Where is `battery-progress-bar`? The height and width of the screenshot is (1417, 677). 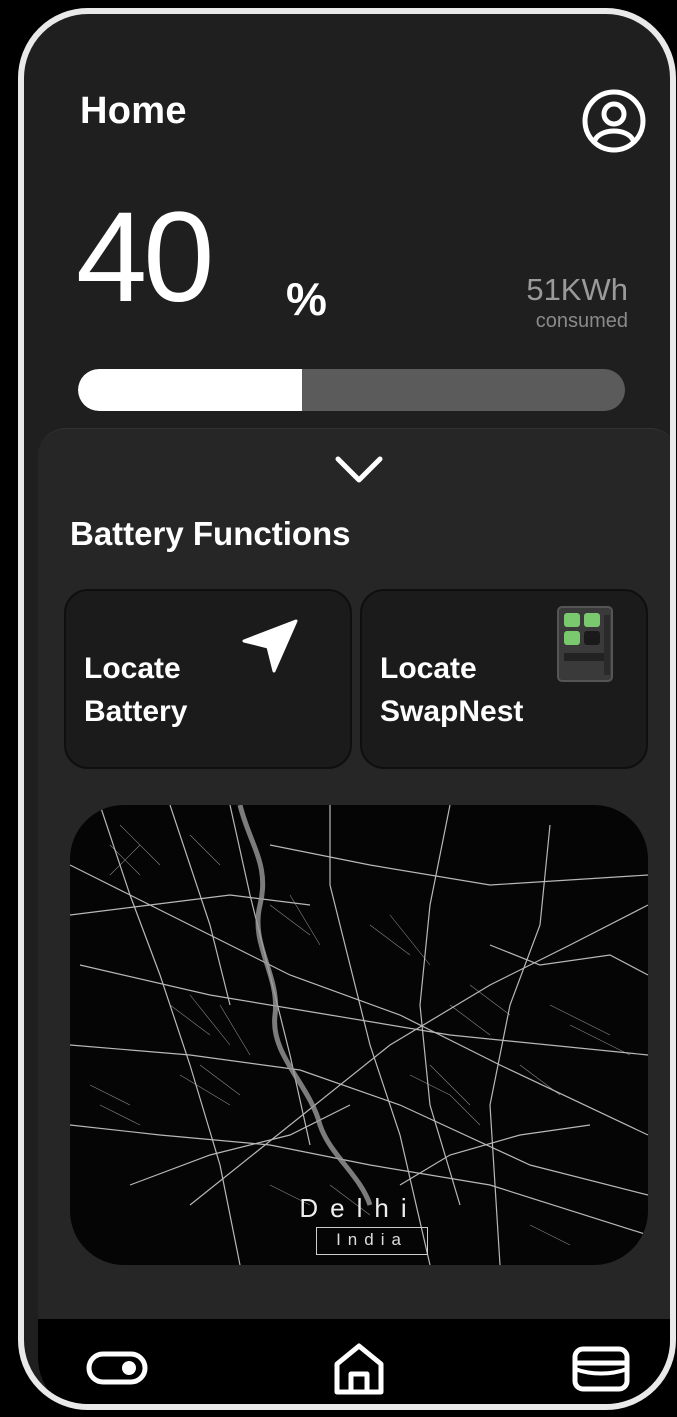
battery-progress-bar is located at coordinates (351, 390).